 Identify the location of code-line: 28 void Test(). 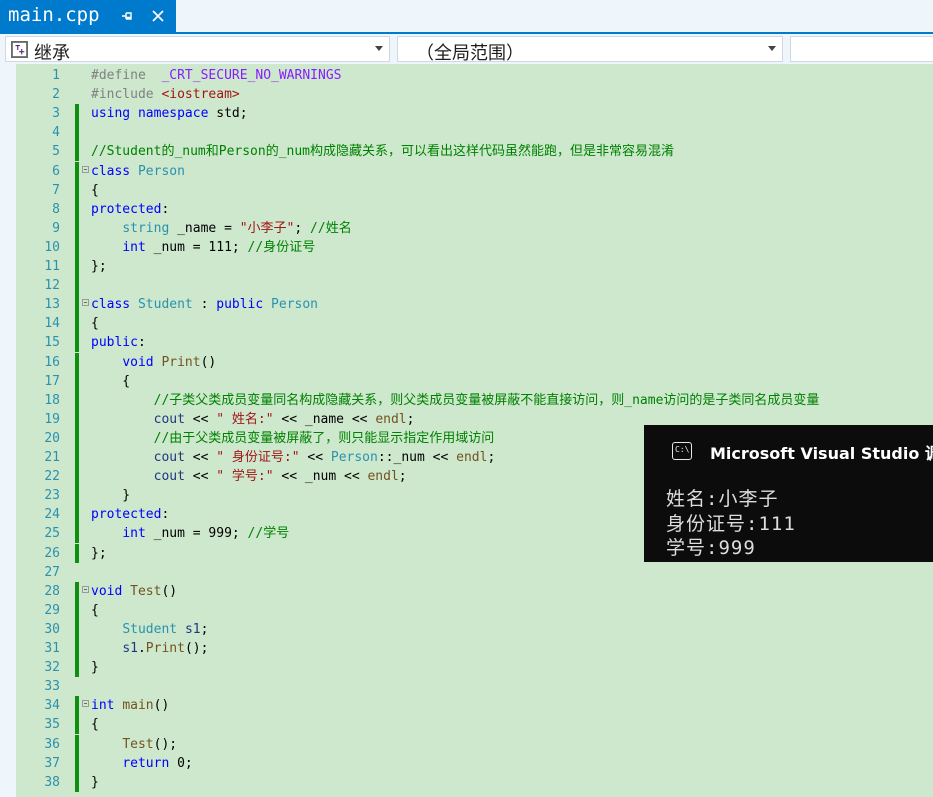
(466, 591).